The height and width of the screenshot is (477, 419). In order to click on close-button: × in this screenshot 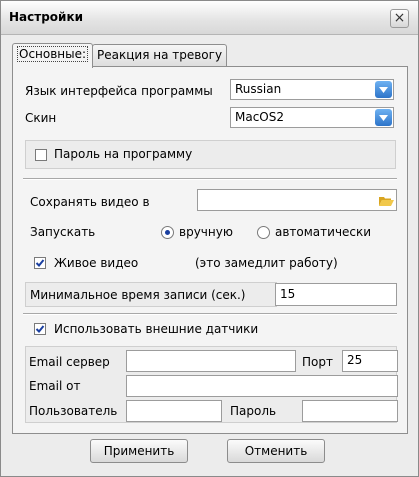, I will do `click(399, 18)`.